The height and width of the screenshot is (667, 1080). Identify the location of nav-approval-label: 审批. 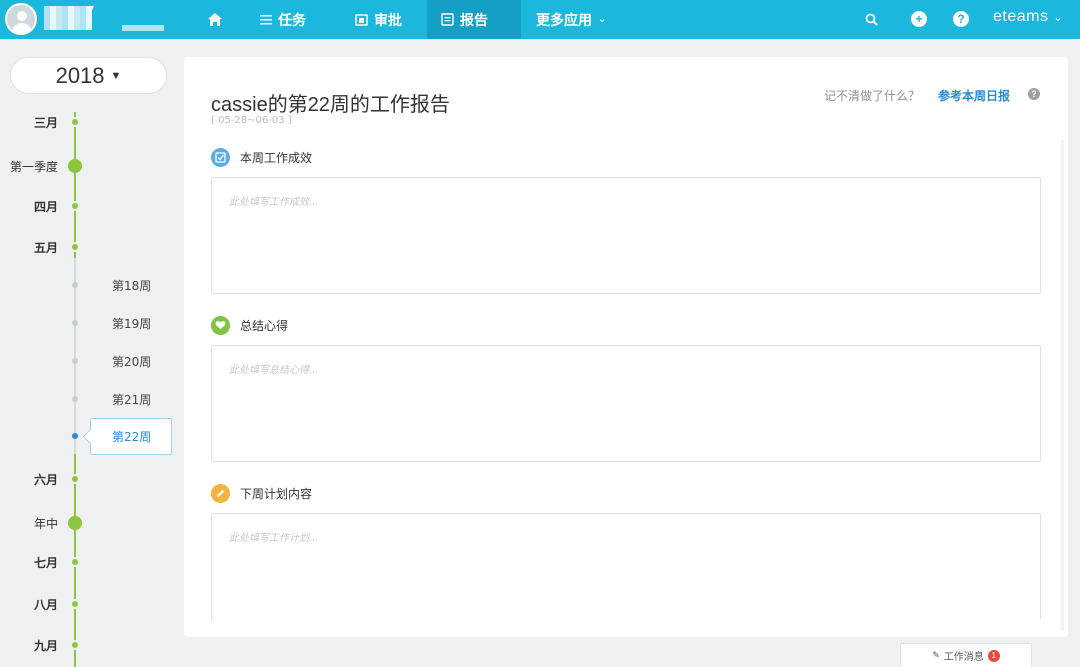
(388, 20).